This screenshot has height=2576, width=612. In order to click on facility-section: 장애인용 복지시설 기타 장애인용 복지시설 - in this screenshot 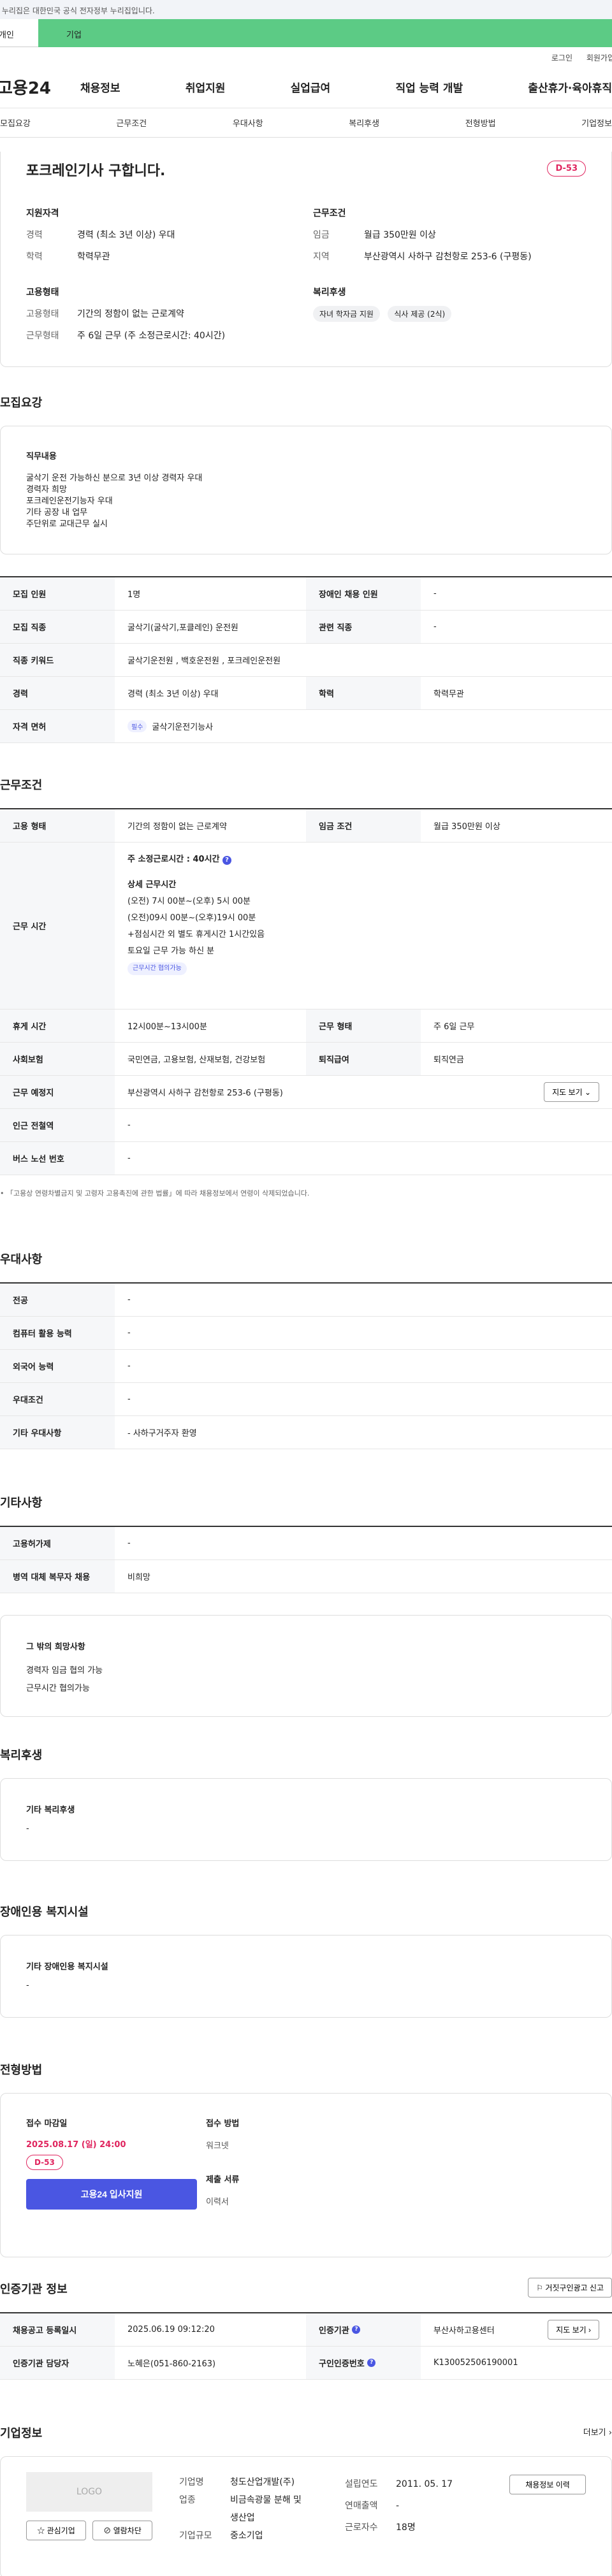, I will do `click(306, 1960)`.